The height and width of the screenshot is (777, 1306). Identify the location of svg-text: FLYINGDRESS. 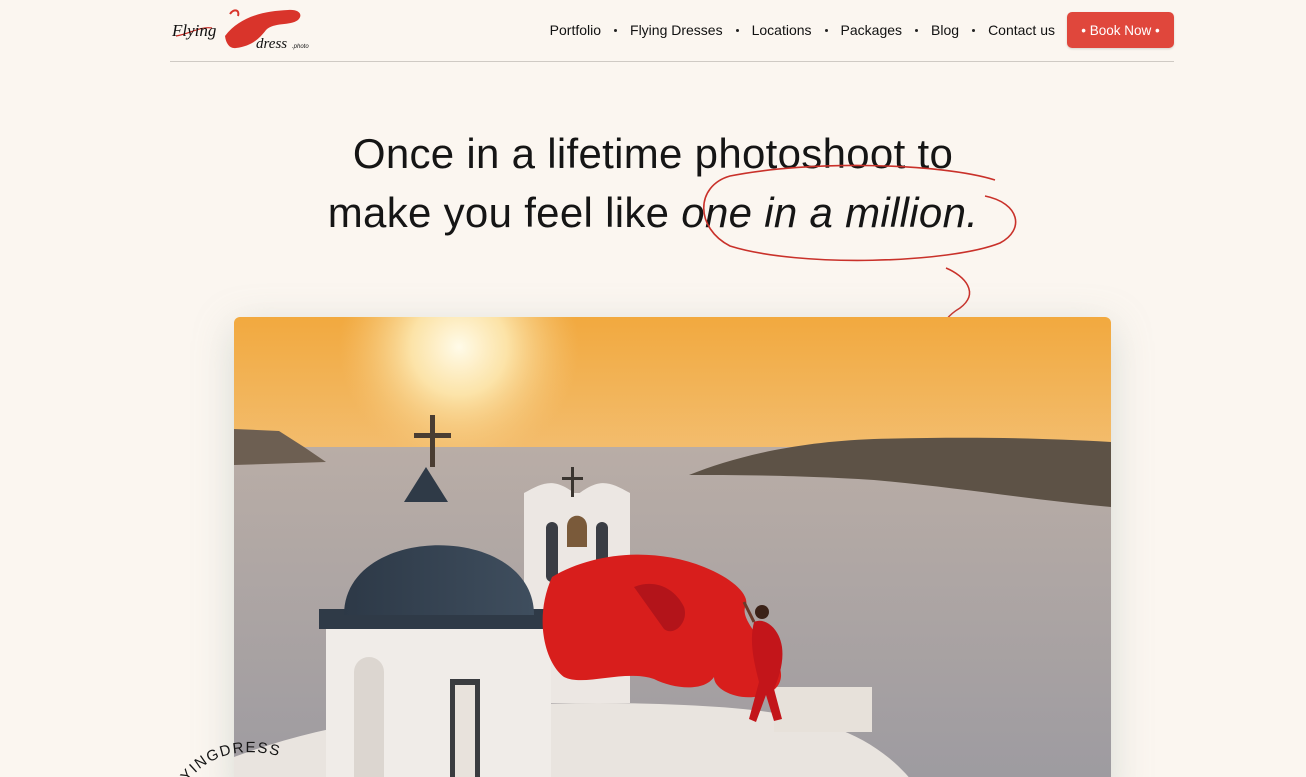
(225, 758).